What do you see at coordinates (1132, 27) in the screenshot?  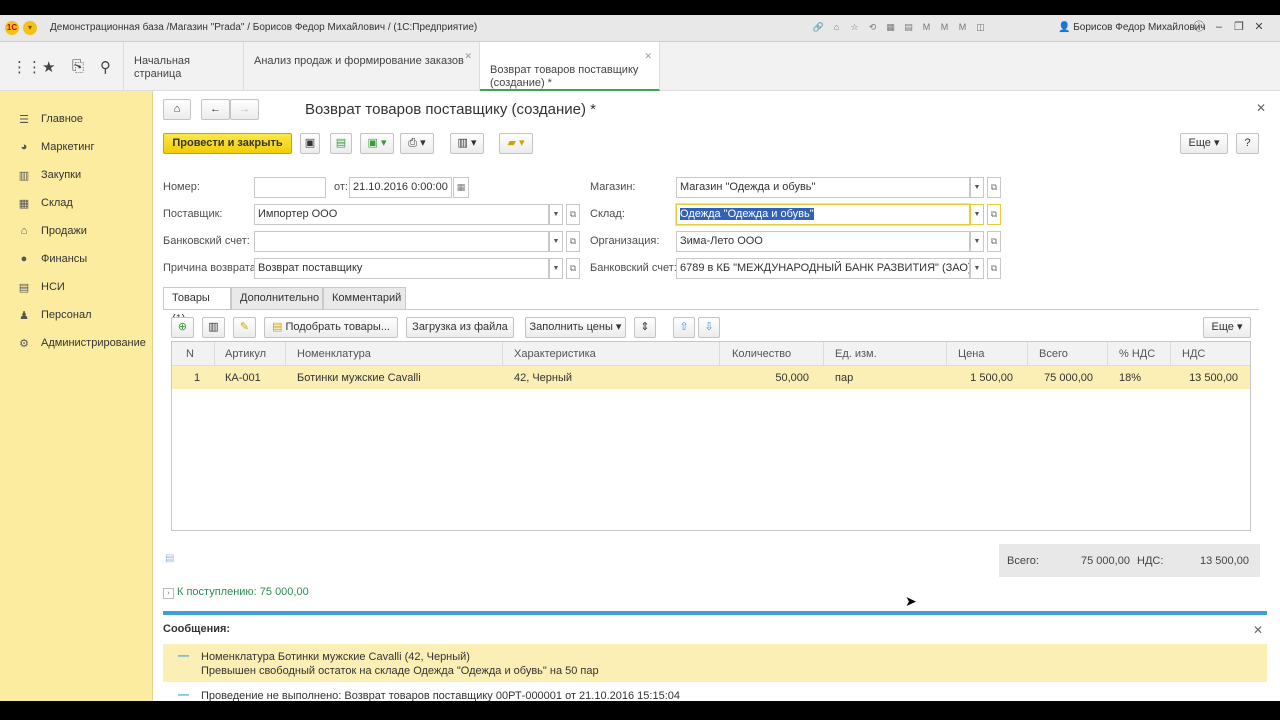 I see `current-user: 👤 Борисов Федор Михайлович` at bounding box center [1132, 27].